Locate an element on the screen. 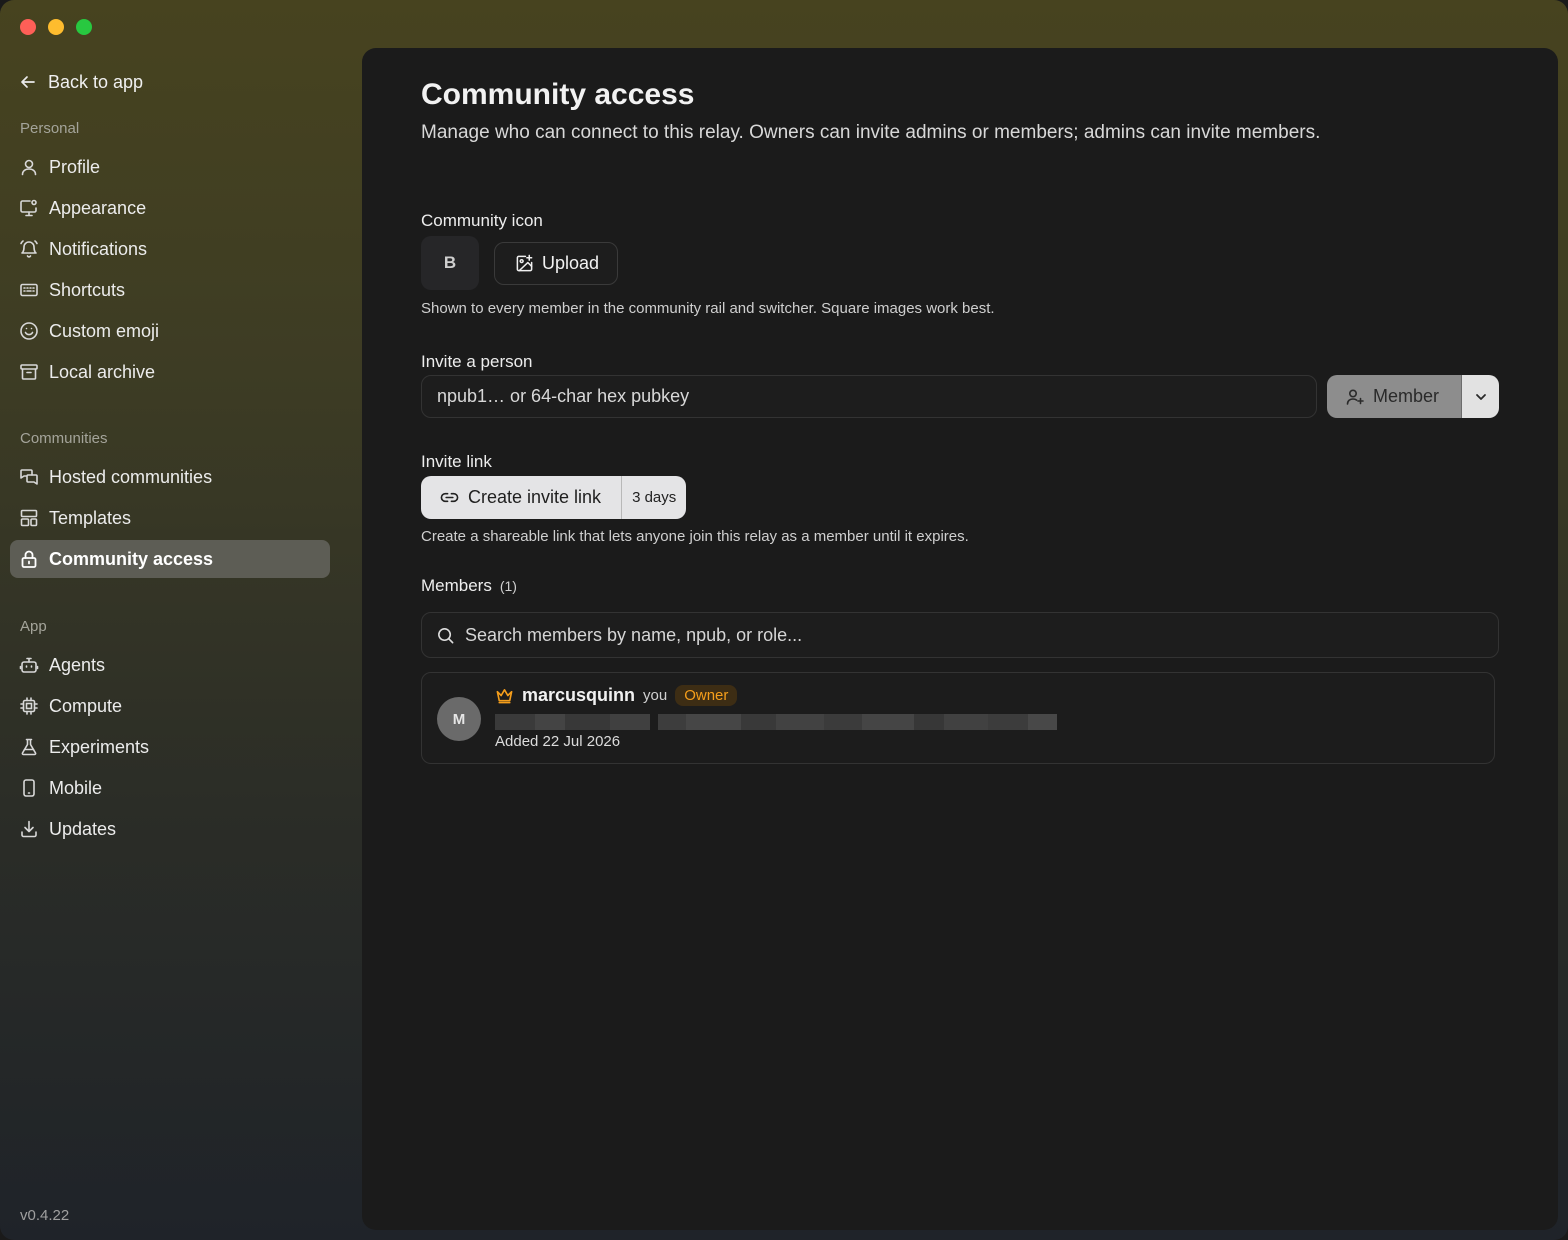 The image size is (1568, 1240). flask-icon is located at coordinates (29, 747).